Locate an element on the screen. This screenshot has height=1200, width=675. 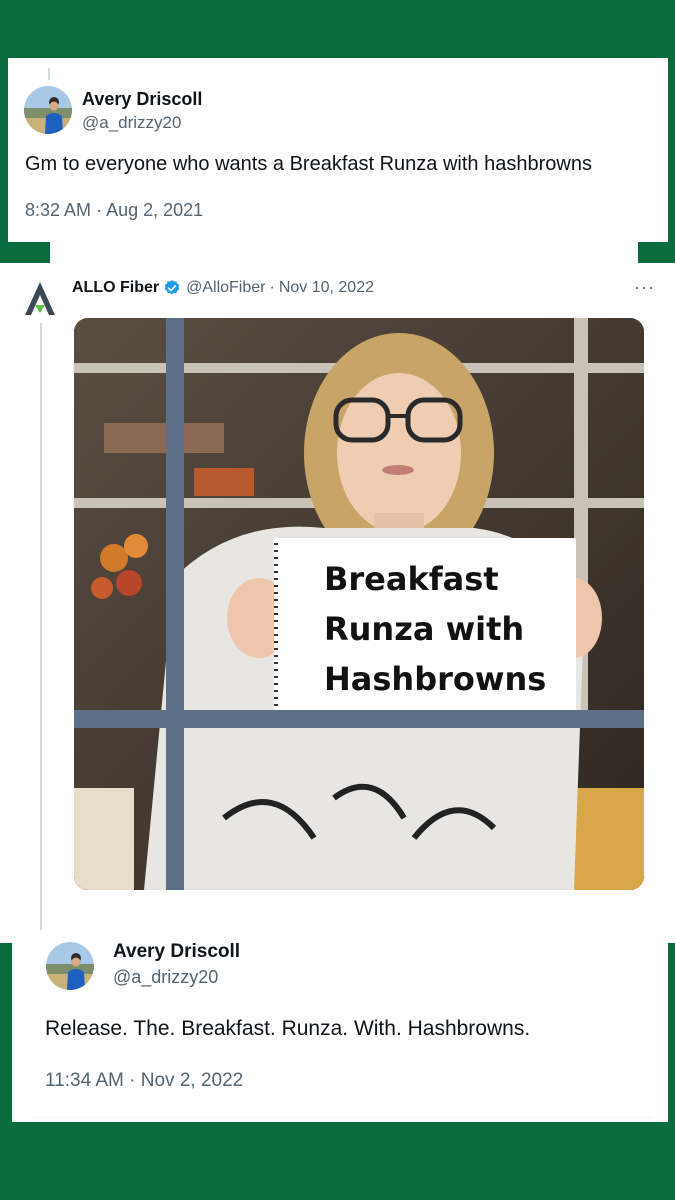
tweet-time: 11:34 AM is located at coordinates (84, 1080).